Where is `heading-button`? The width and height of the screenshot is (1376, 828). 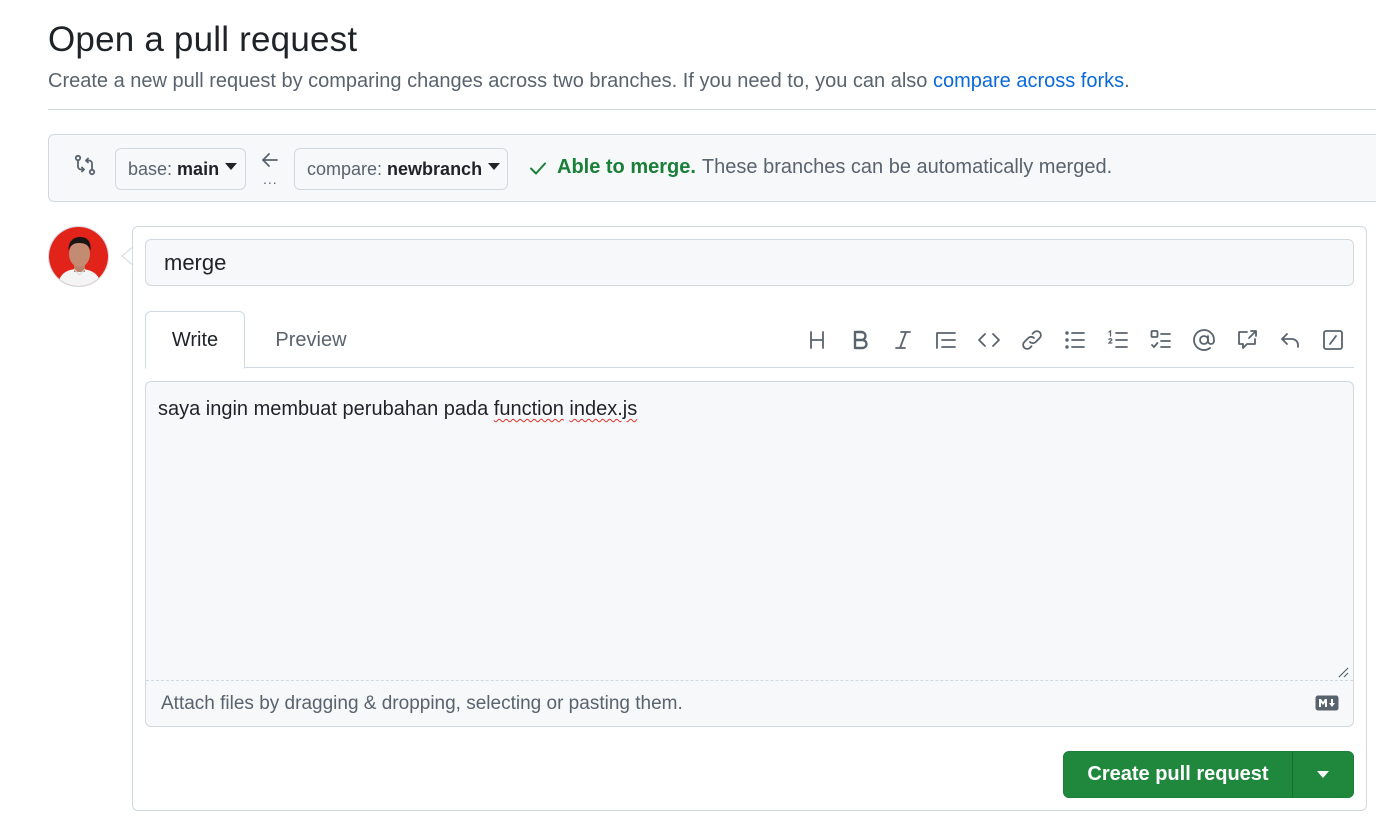 heading-button is located at coordinates (816, 340).